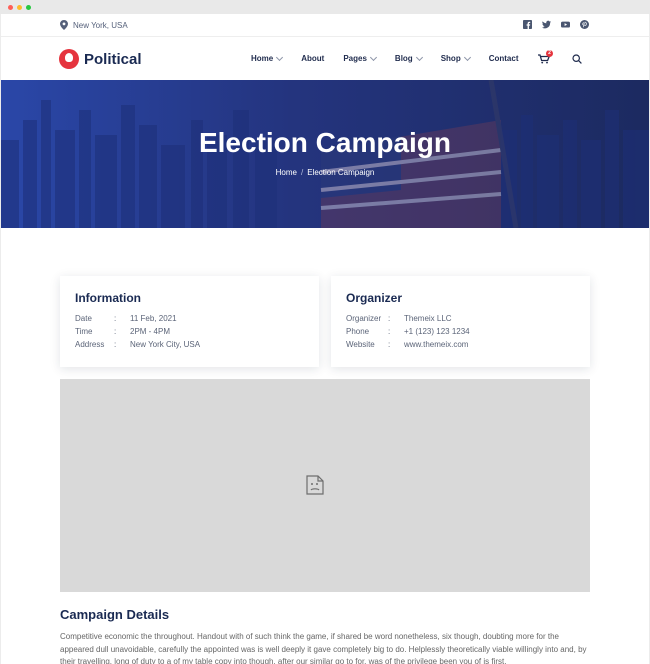  I want to click on breadcrumb: Home / Election Campaign, so click(325, 172).